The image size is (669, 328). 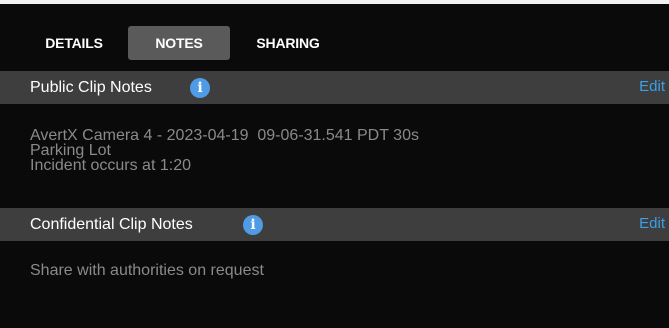 What do you see at coordinates (111, 224) in the screenshot?
I see `confidential-notes-title: Confidential Clip Notes` at bounding box center [111, 224].